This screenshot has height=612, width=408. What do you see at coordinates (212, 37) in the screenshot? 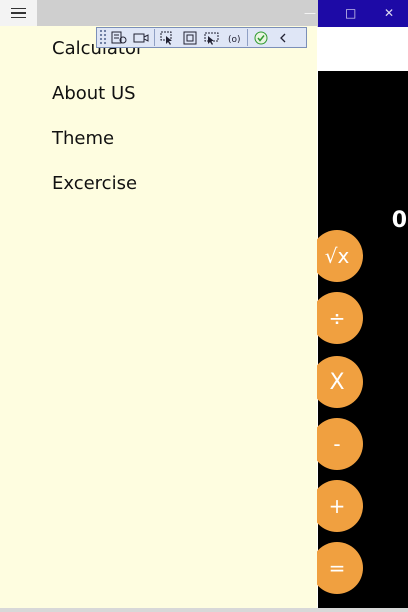
I see `track-focus-icon` at bounding box center [212, 37].